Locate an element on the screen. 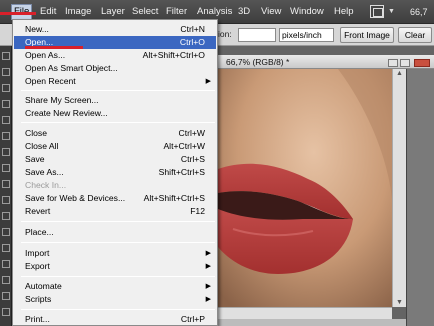 The image size is (434, 326). menu-item-shortcut: Ctrl+S is located at coordinates (192, 159).